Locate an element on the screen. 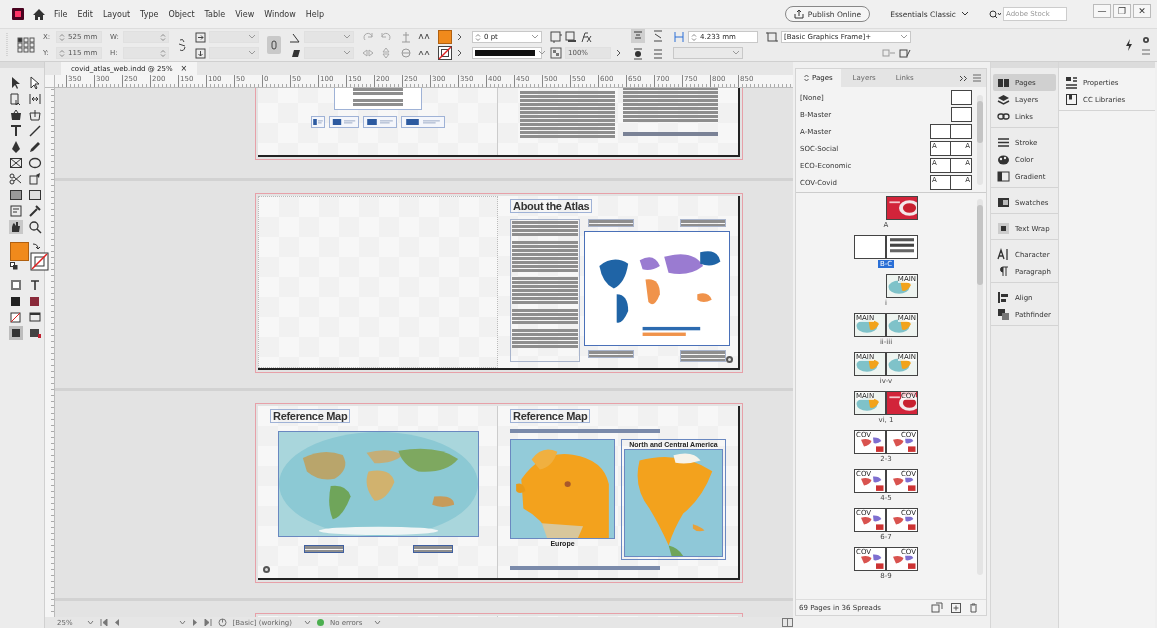 The image size is (1157, 628). menu-item: Object is located at coordinates (181, 14).